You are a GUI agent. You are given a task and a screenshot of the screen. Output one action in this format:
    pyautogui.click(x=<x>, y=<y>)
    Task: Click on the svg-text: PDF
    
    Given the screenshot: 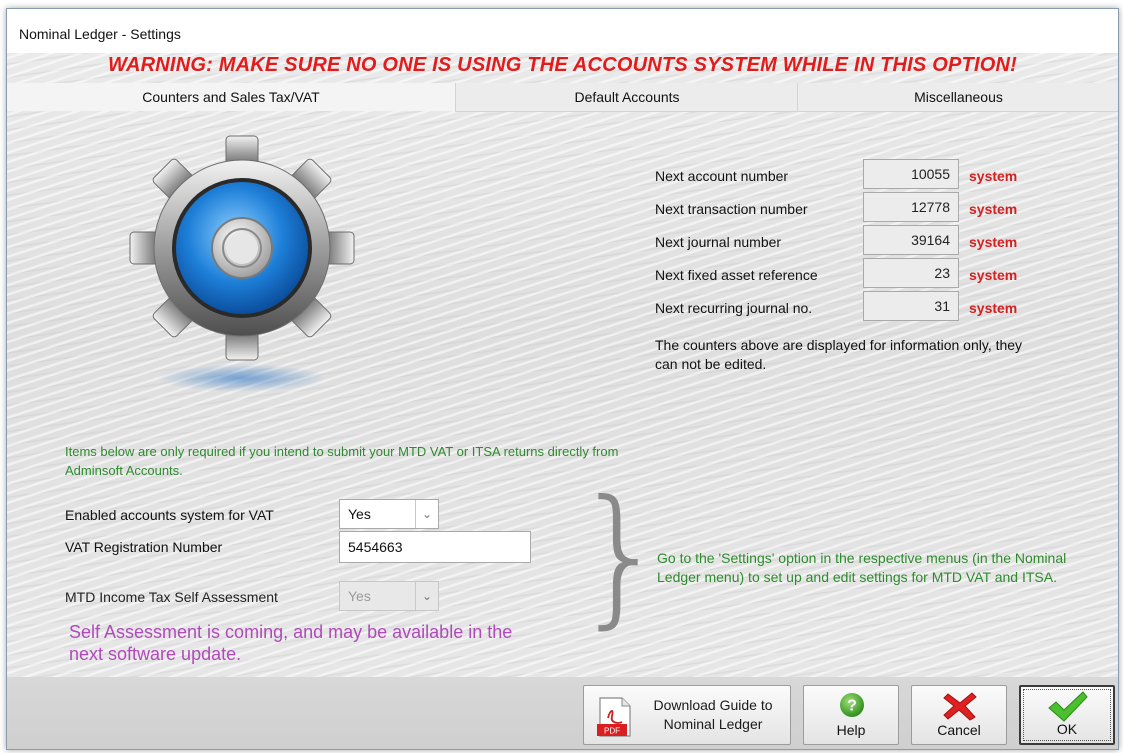 What is the action you would take?
    pyautogui.click(x=612, y=731)
    